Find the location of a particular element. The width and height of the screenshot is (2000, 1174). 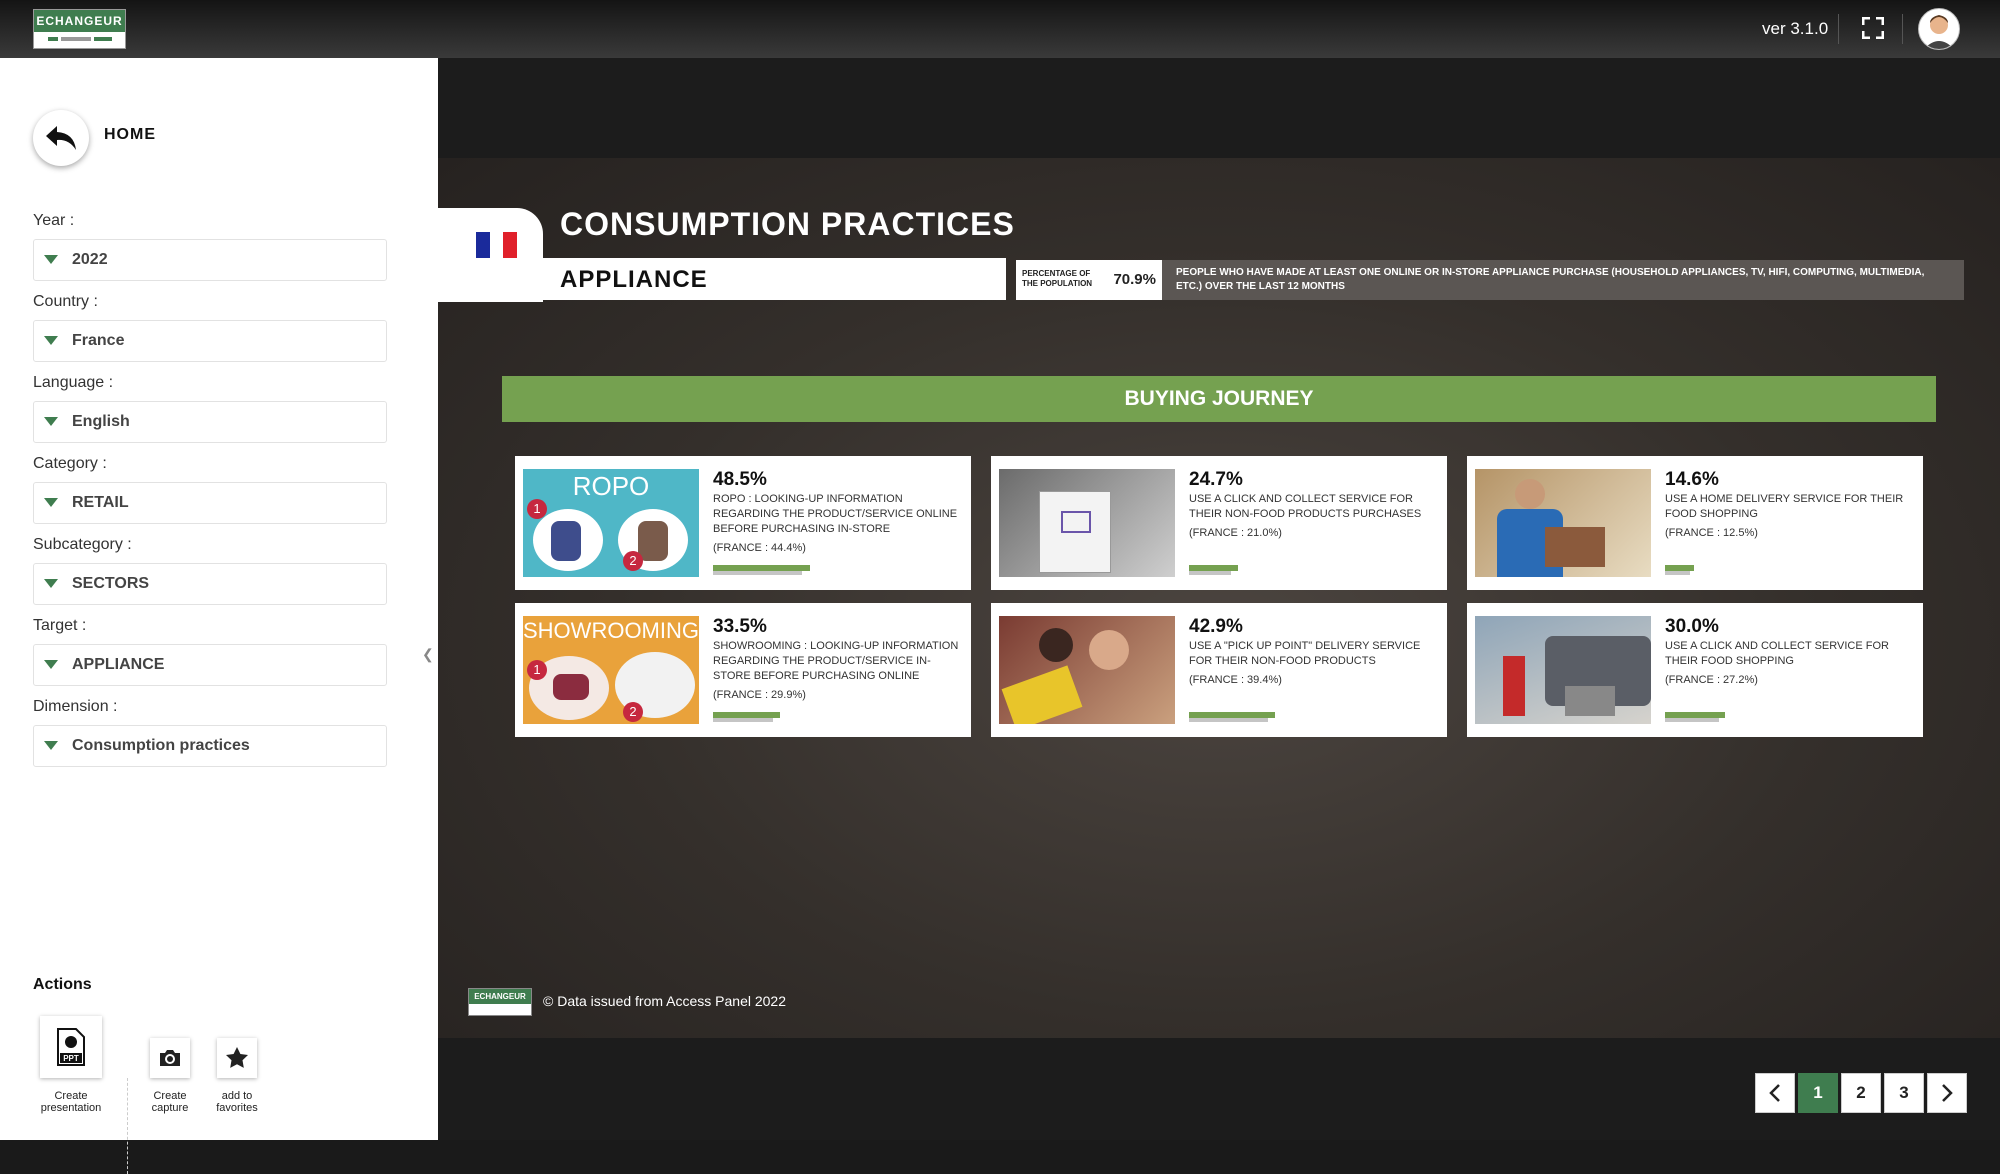

ppt-icon-text: PPT is located at coordinates (71, 1058).